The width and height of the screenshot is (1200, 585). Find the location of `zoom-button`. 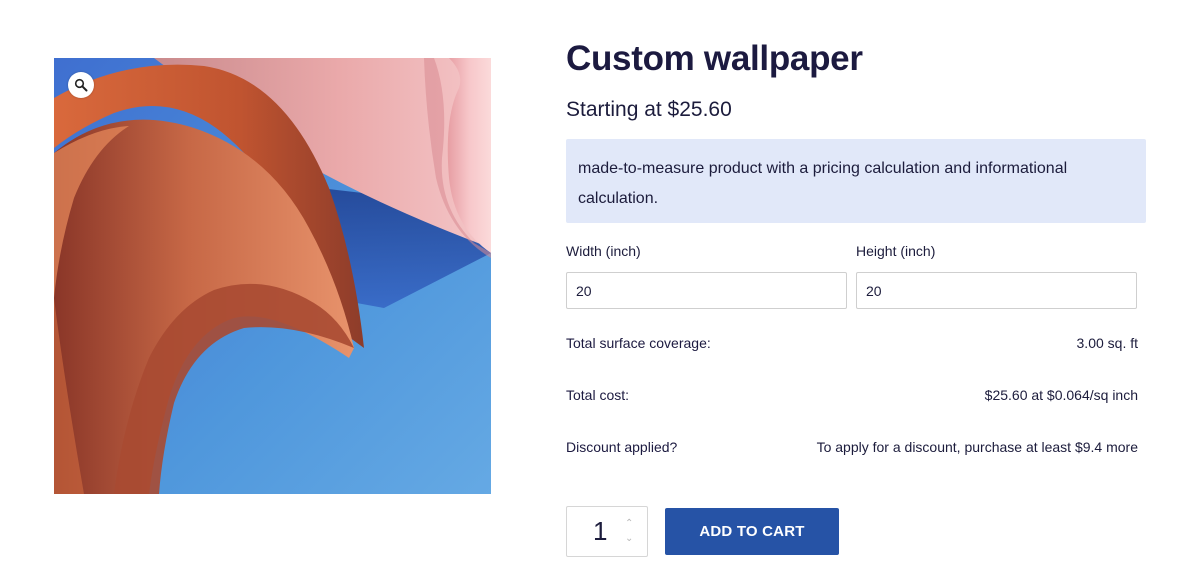

zoom-button is located at coordinates (81, 85).